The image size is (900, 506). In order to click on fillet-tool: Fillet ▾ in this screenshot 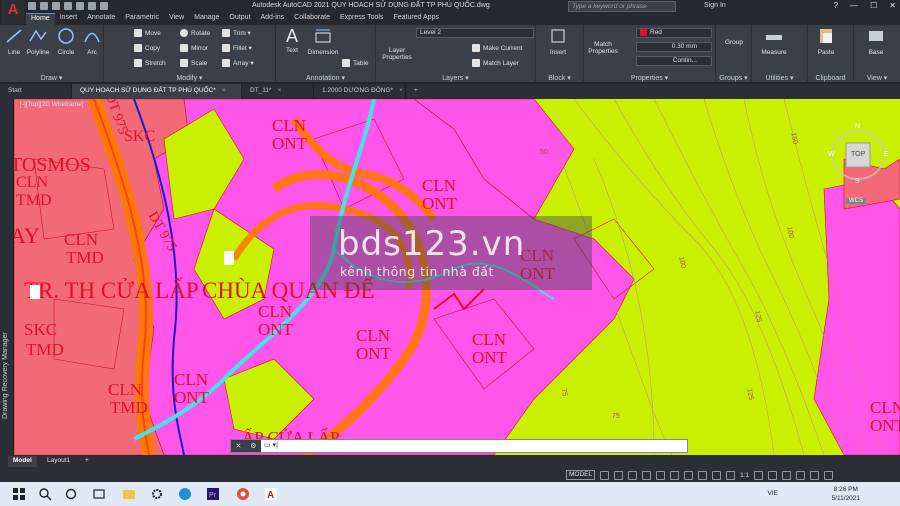, I will do `click(237, 48)`.